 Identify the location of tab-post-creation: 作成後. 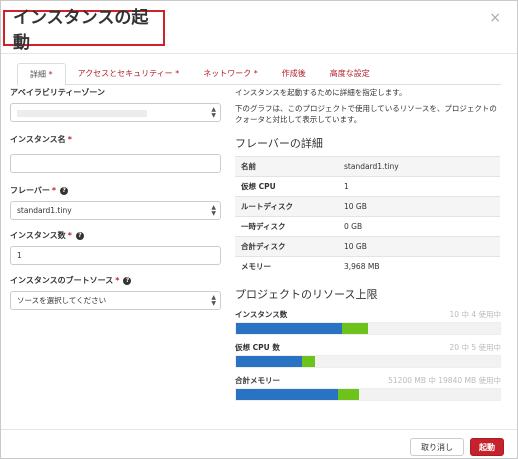
(294, 74).